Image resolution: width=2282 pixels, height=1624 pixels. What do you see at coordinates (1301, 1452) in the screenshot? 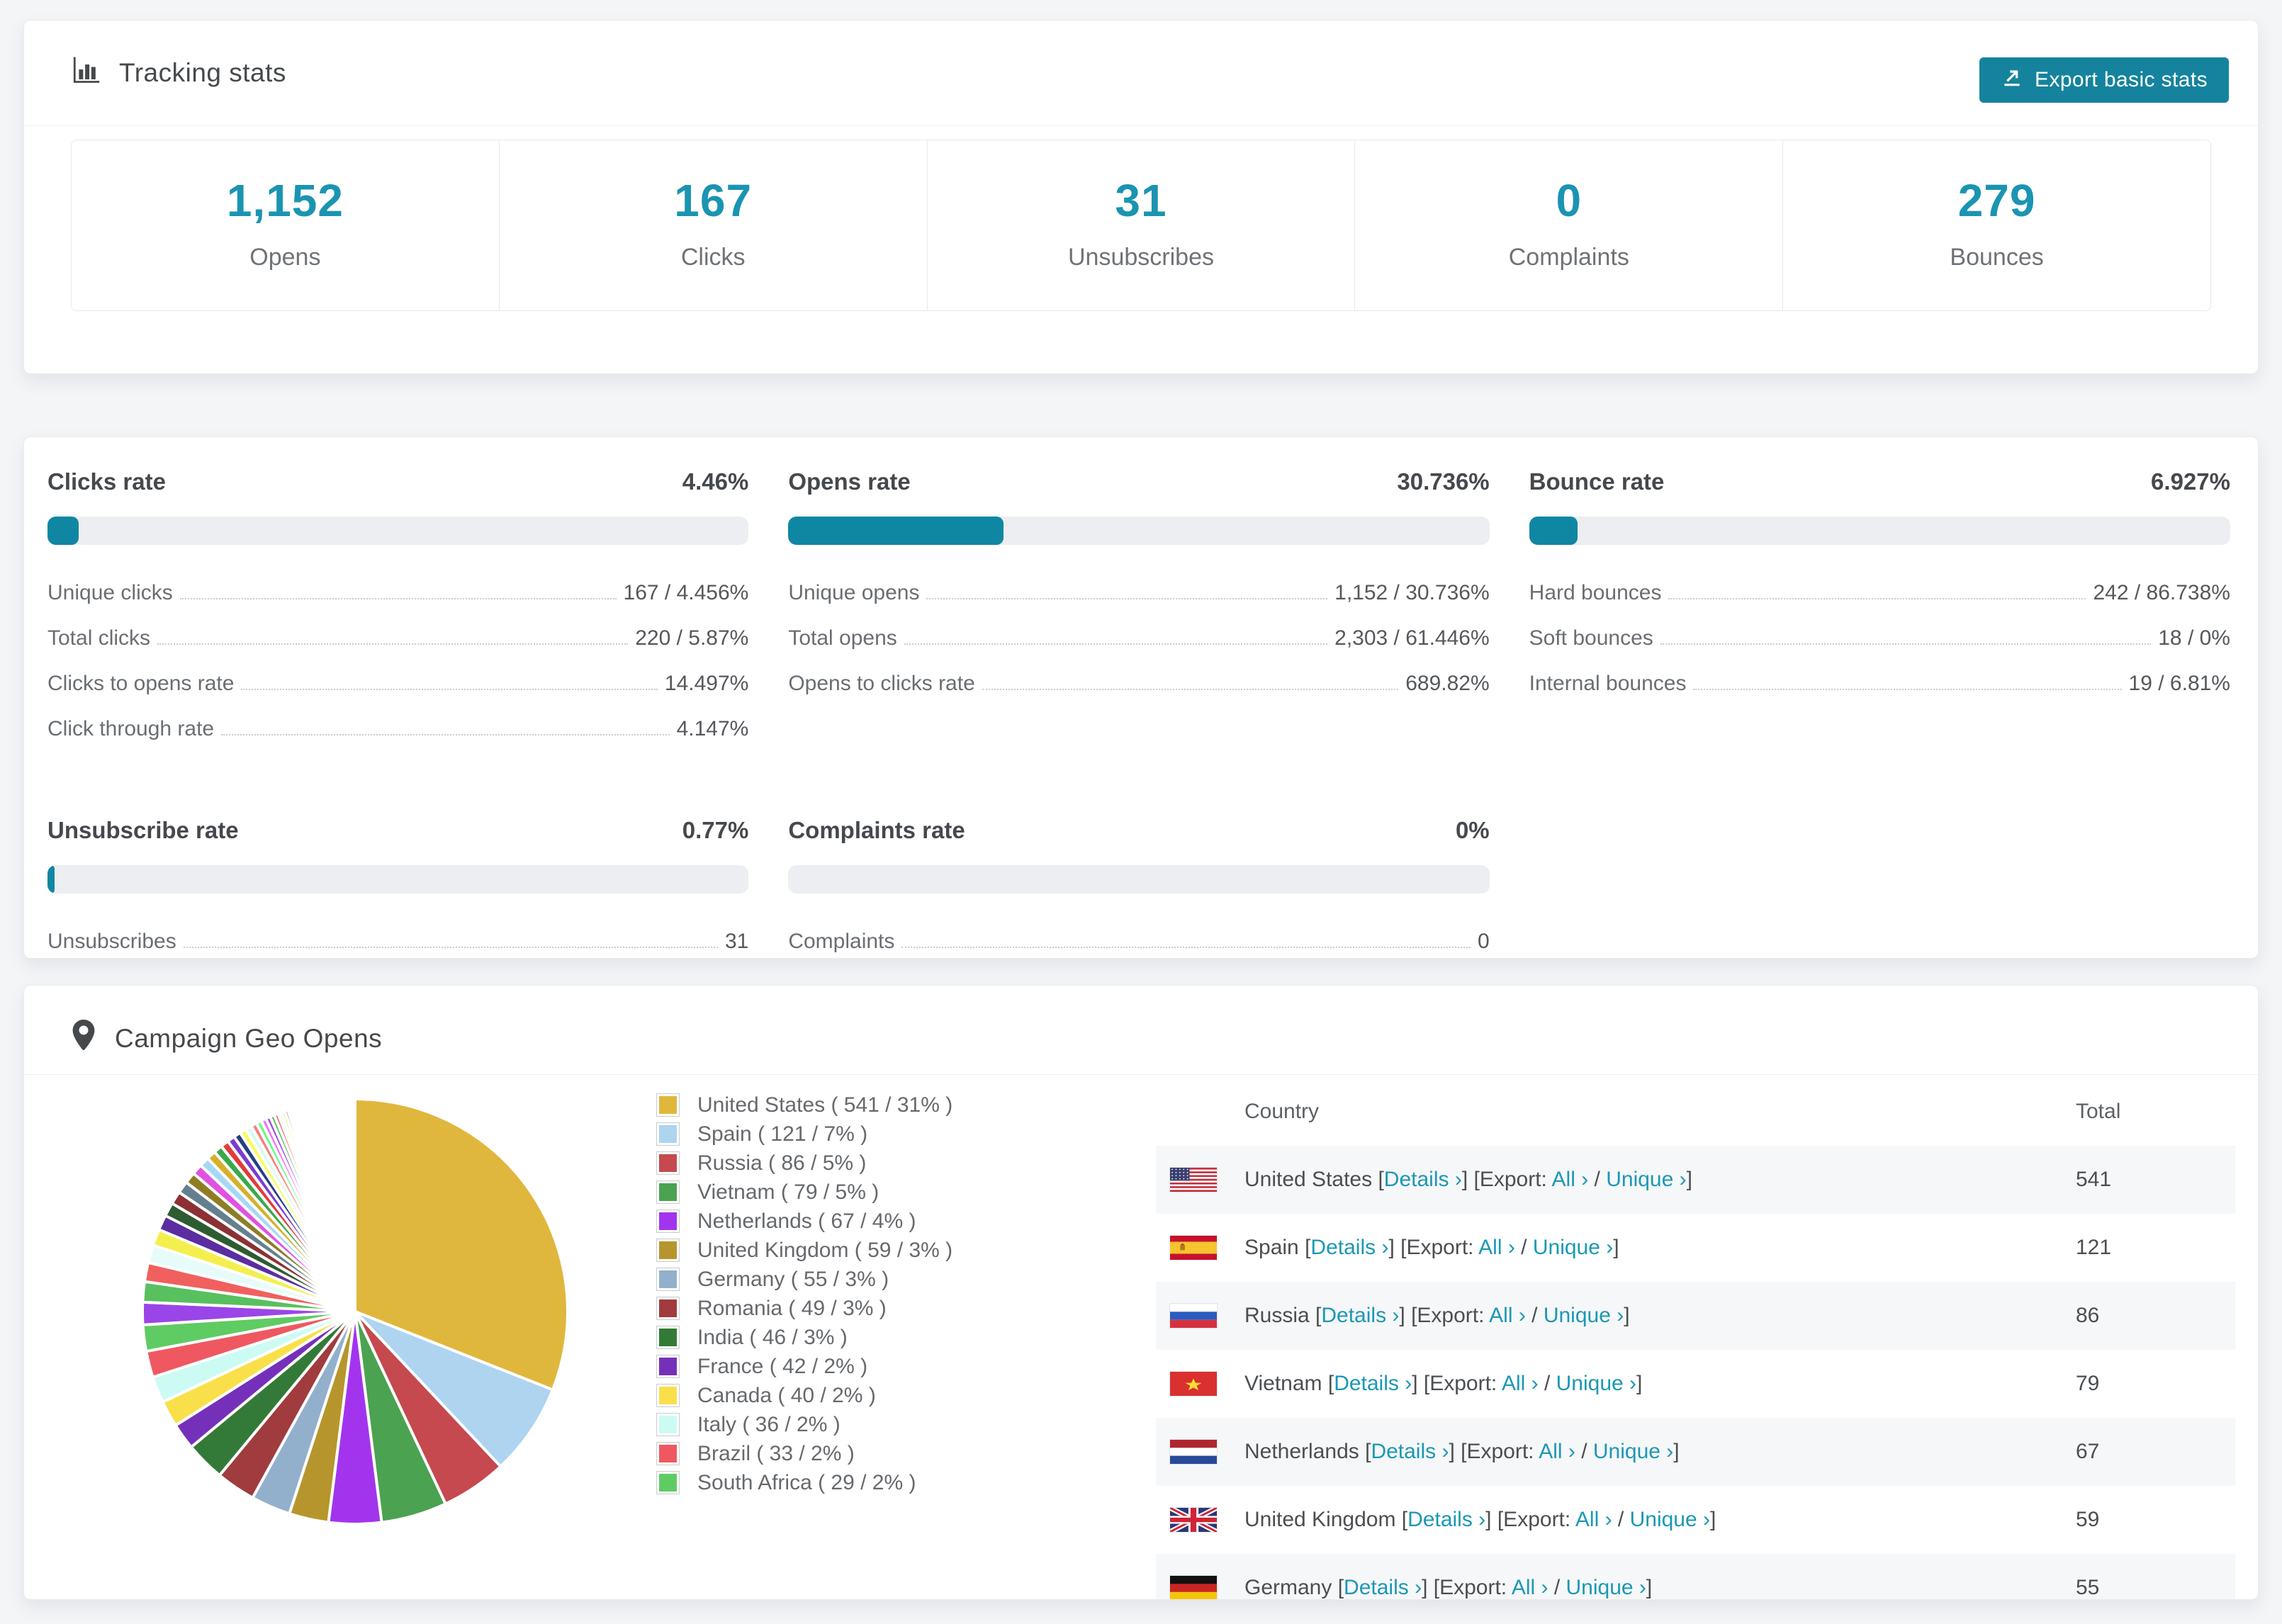
I see `country-name: Netherlands` at bounding box center [1301, 1452].